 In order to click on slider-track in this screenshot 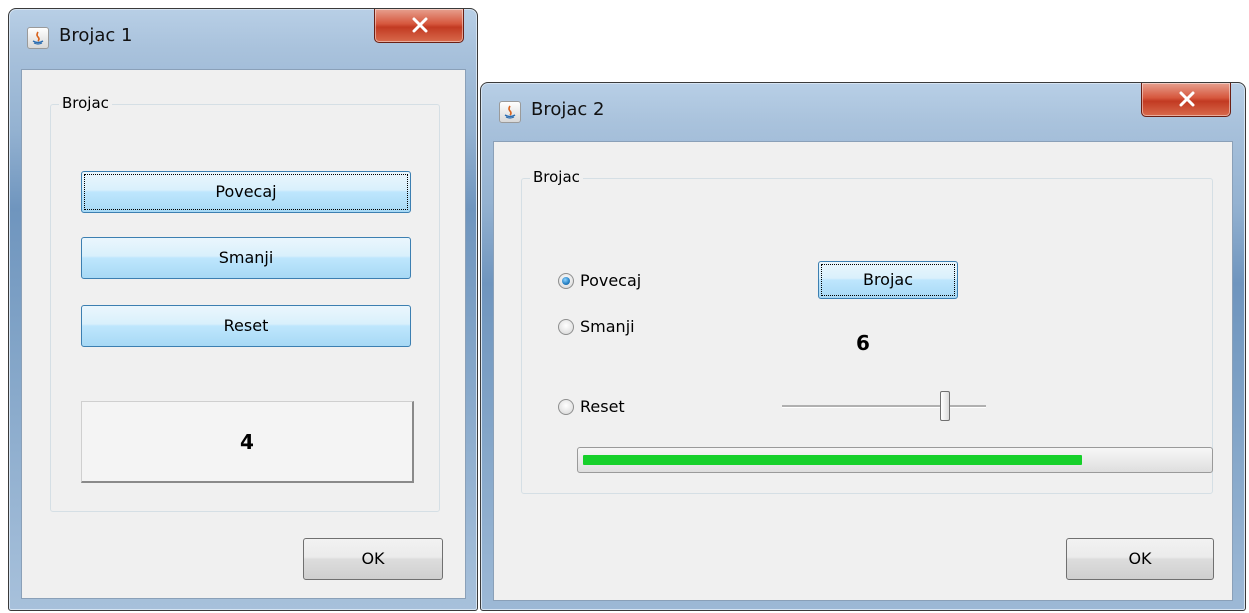, I will do `click(884, 406)`.